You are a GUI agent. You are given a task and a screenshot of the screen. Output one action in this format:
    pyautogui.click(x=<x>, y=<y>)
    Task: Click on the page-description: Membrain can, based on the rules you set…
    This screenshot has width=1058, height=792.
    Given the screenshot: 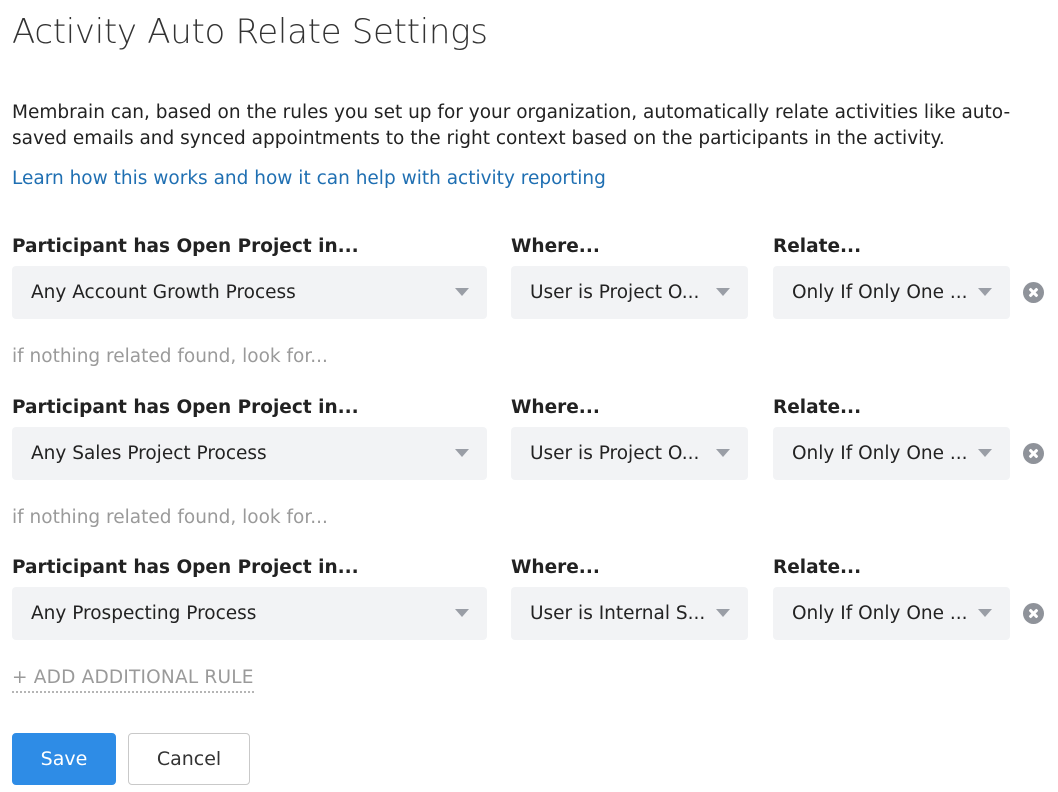 What is the action you would take?
    pyautogui.click(x=511, y=125)
    